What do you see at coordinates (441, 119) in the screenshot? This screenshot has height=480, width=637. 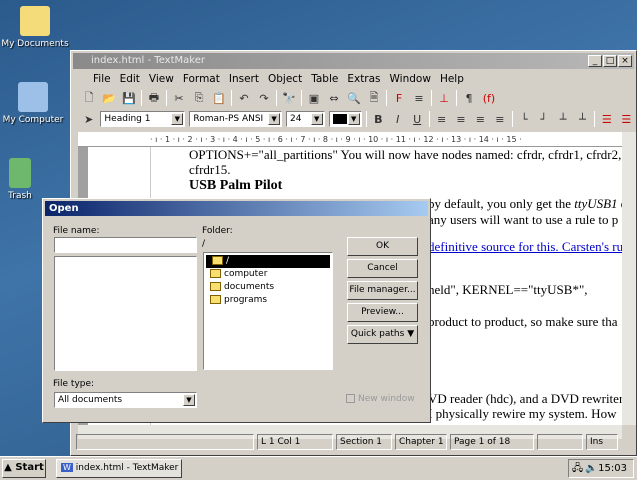 I see `align-left-icon: ≡` at bounding box center [441, 119].